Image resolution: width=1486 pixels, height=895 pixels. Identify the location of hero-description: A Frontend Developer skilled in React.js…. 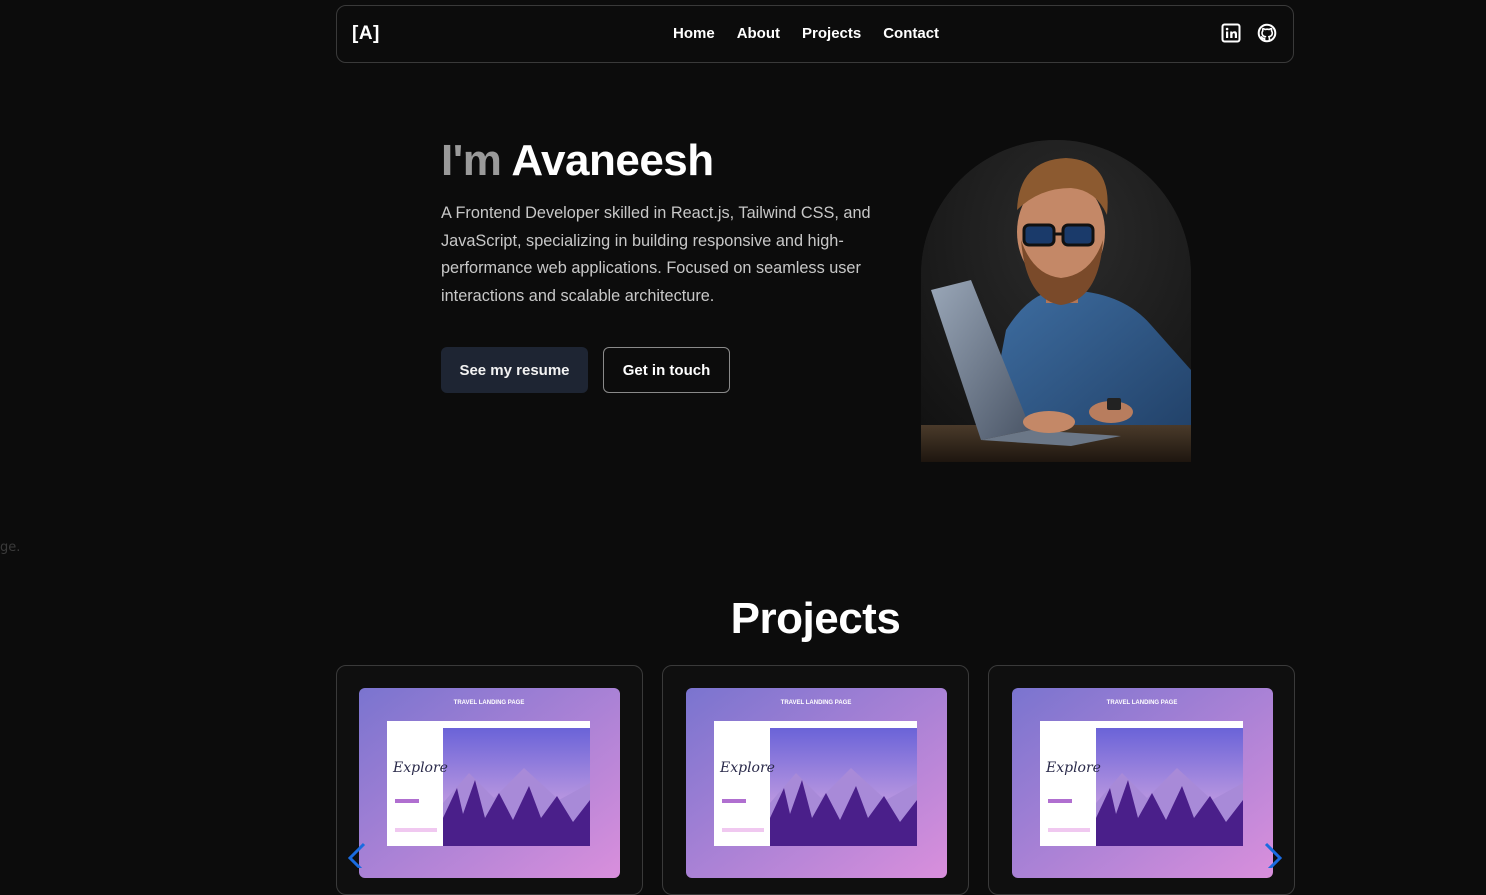
(656, 254).